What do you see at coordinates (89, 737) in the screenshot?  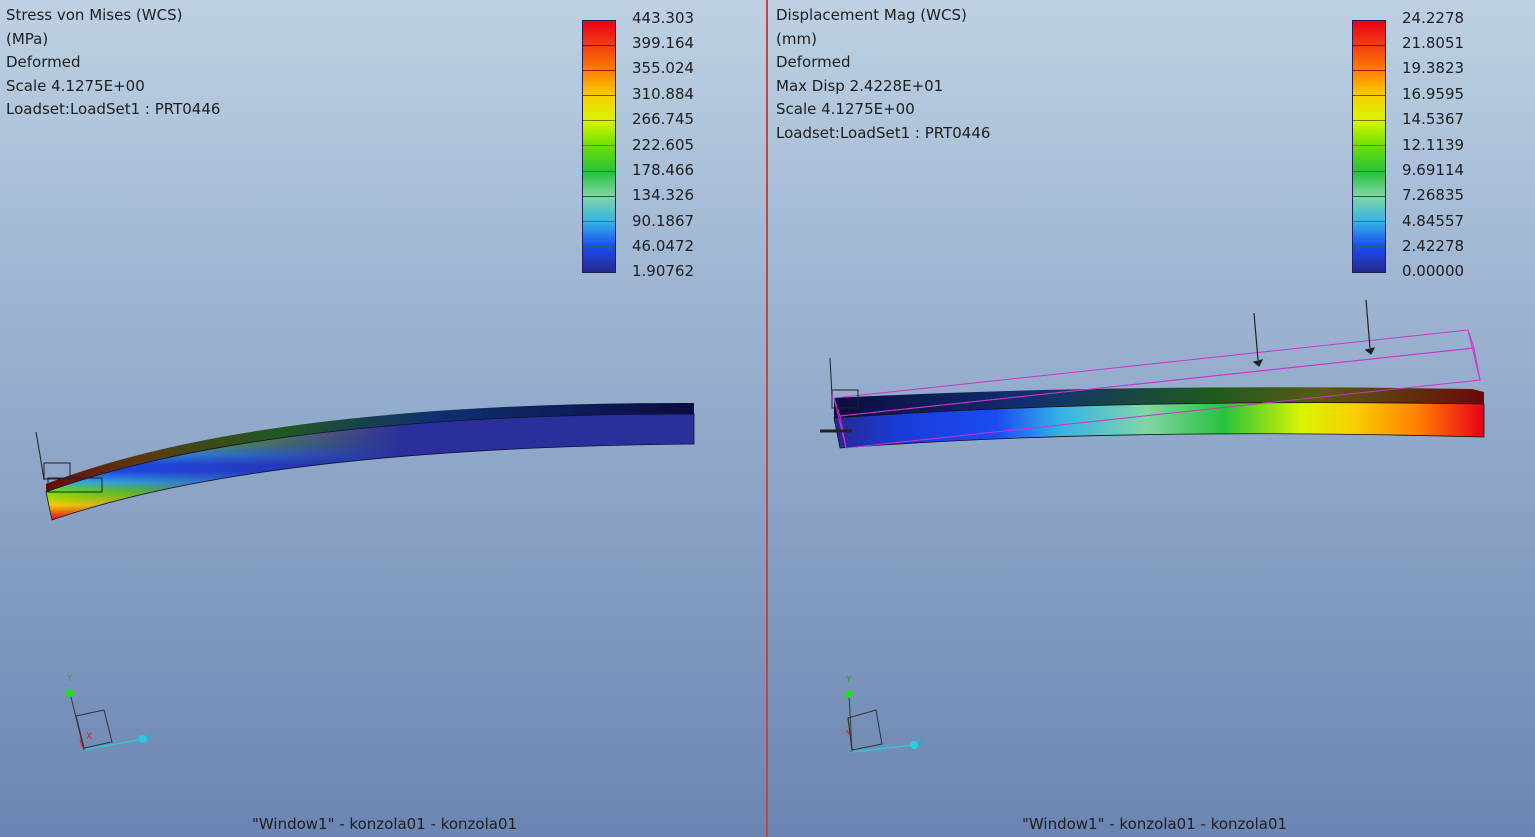 I see `triad-x-label: X` at bounding box center [89, 737].